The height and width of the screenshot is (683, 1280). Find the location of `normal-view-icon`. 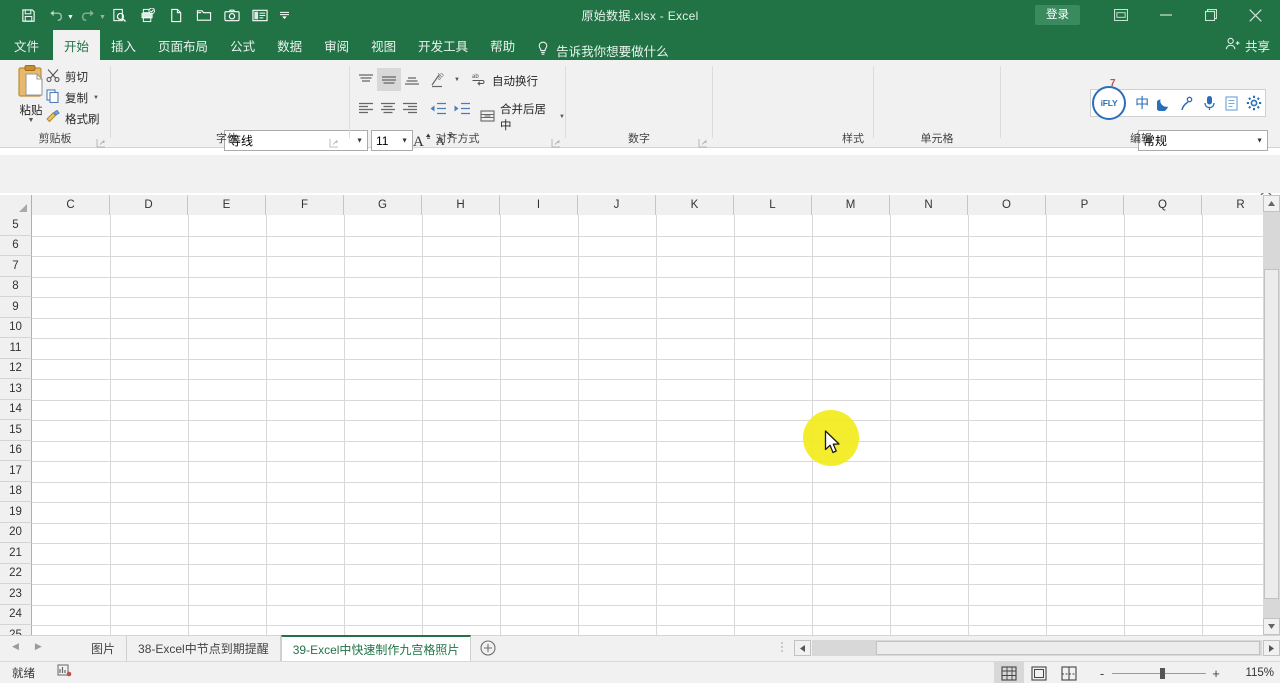

normal-view-icon is located at coordinates (1009, 672).